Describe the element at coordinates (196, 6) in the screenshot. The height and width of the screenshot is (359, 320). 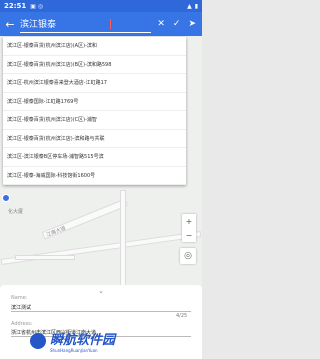
I see `battery-icon: ▮` at that location.